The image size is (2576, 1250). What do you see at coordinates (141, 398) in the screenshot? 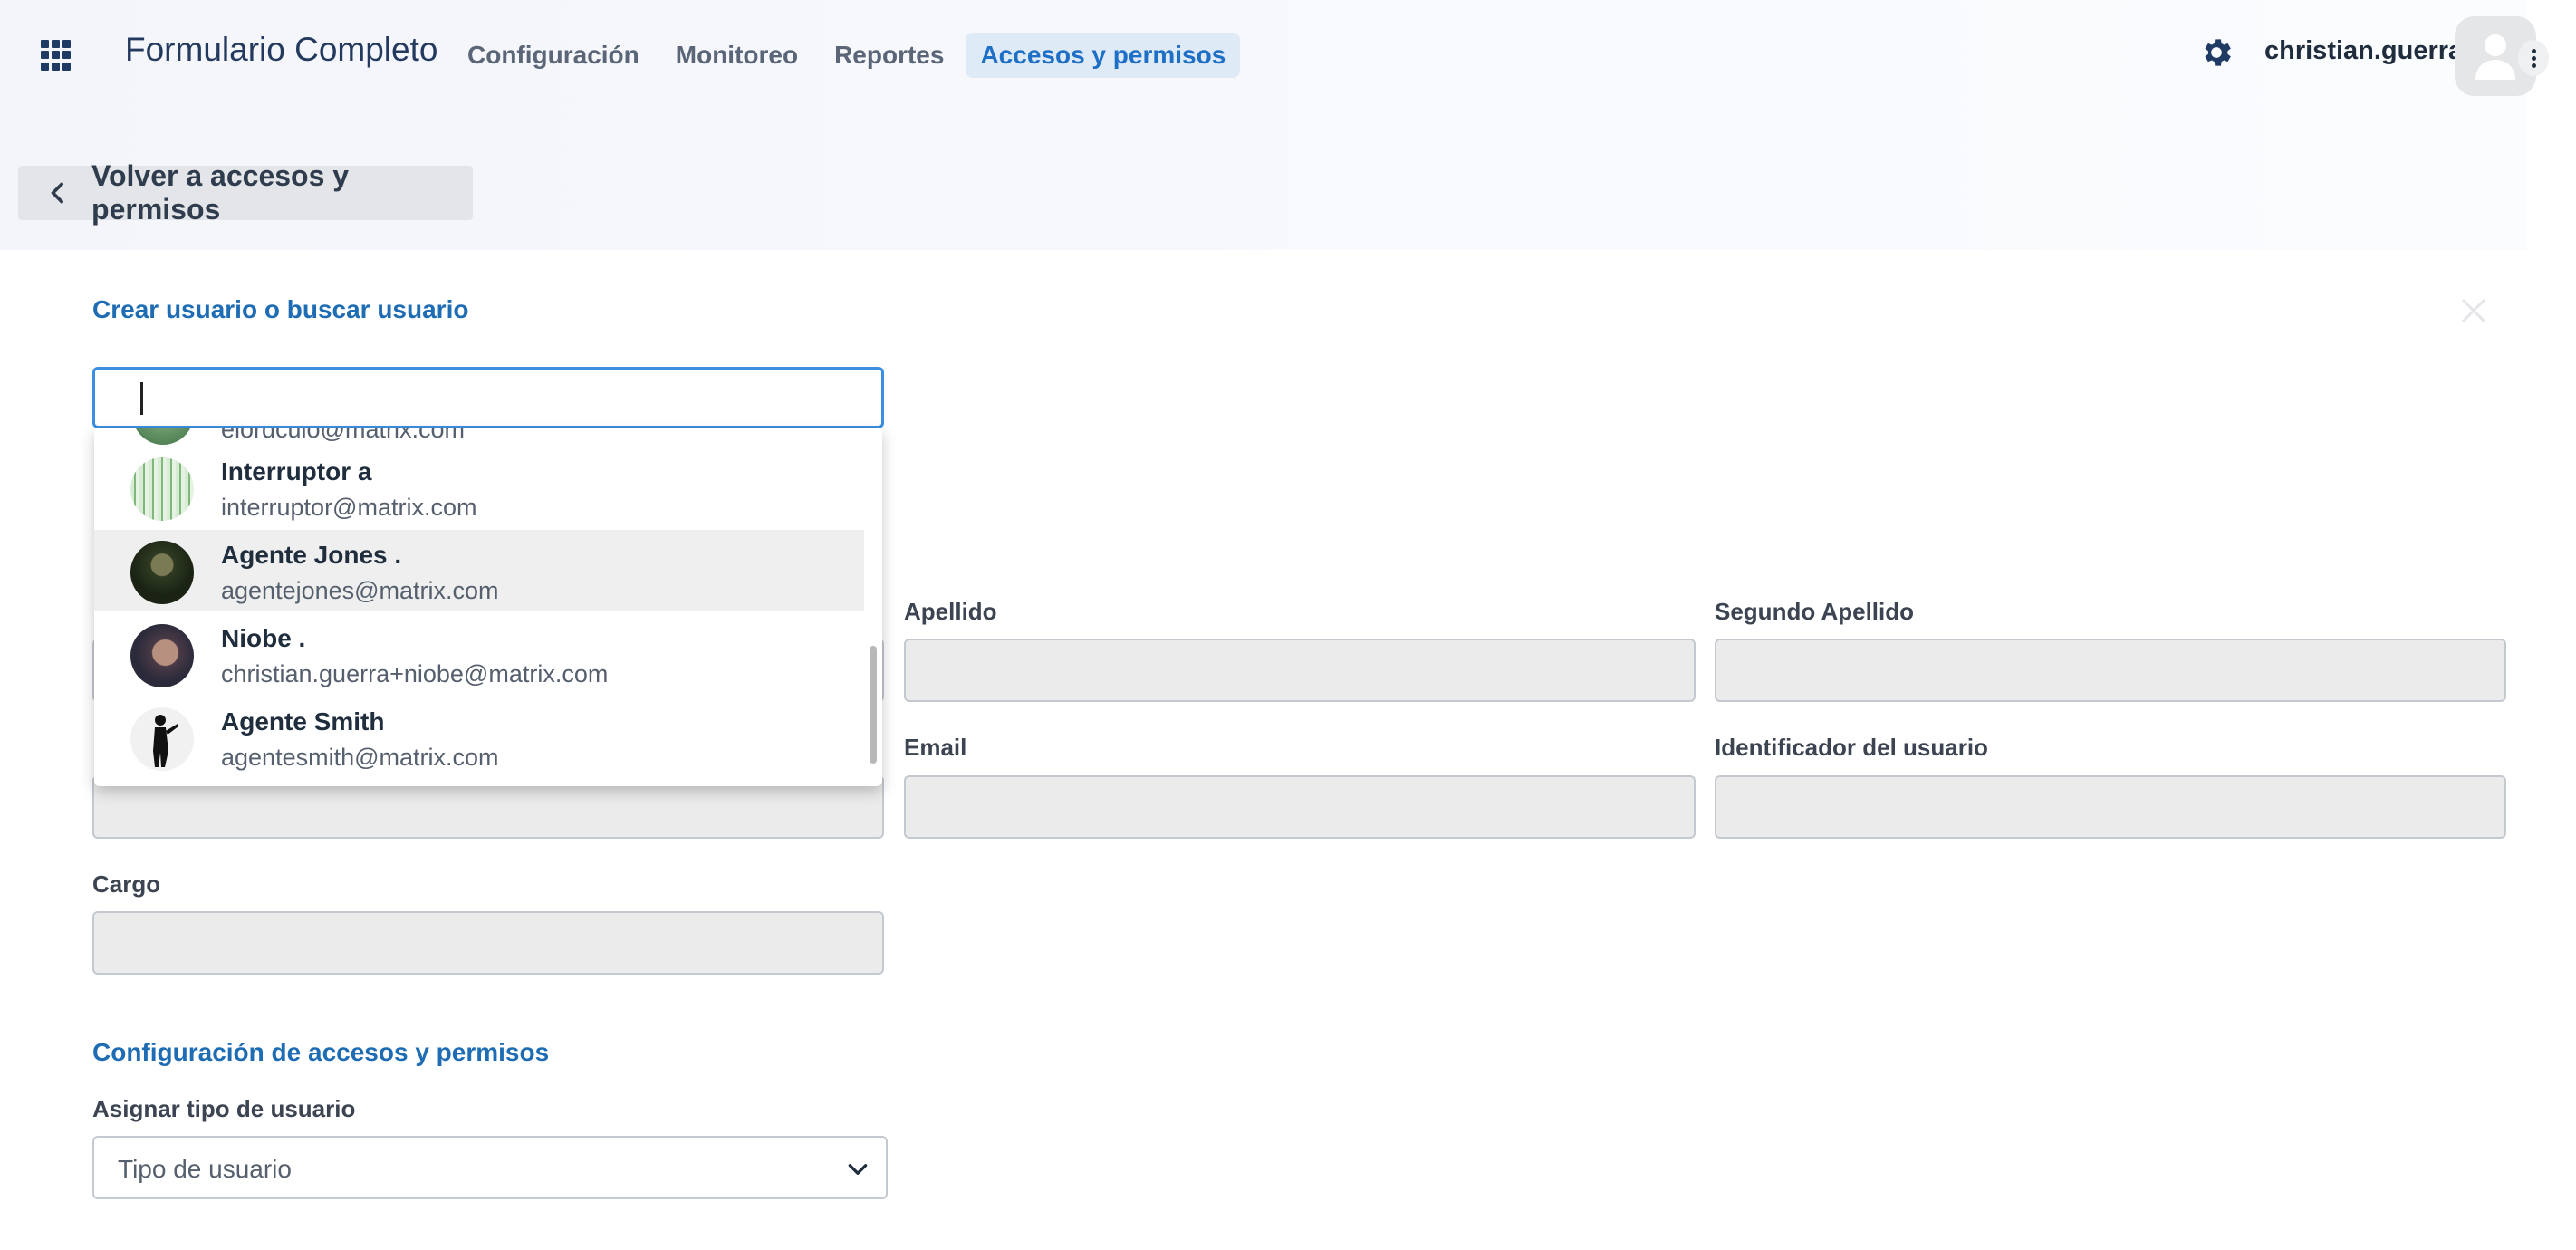
I see `text-caret` at bounding box center [141, 398].